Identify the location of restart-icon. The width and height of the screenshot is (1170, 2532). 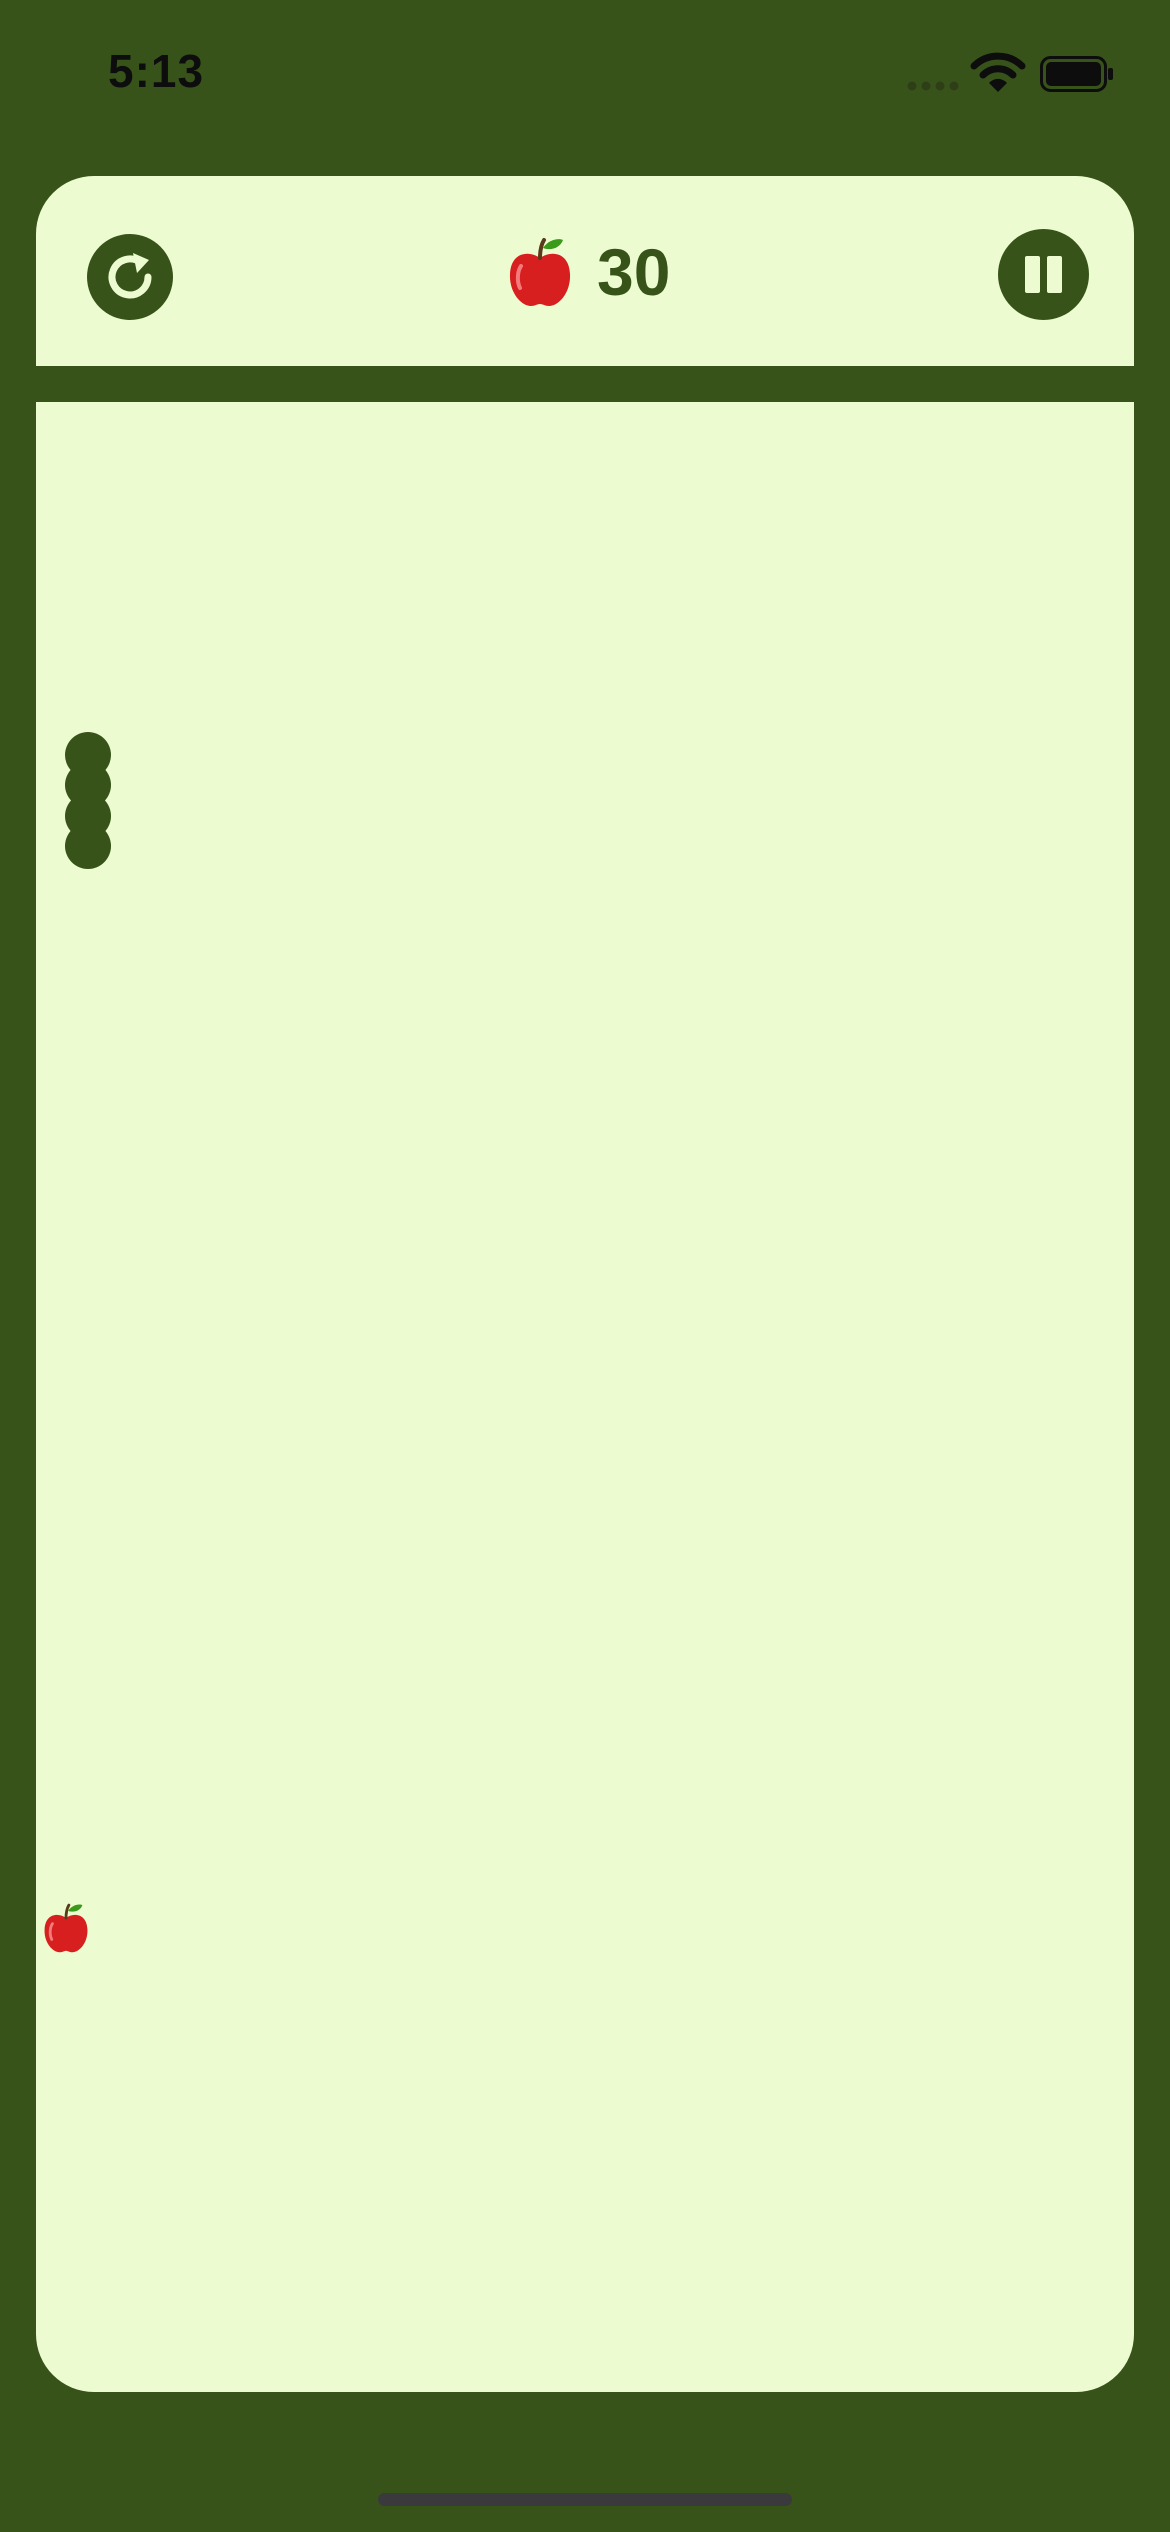
(130, 276).